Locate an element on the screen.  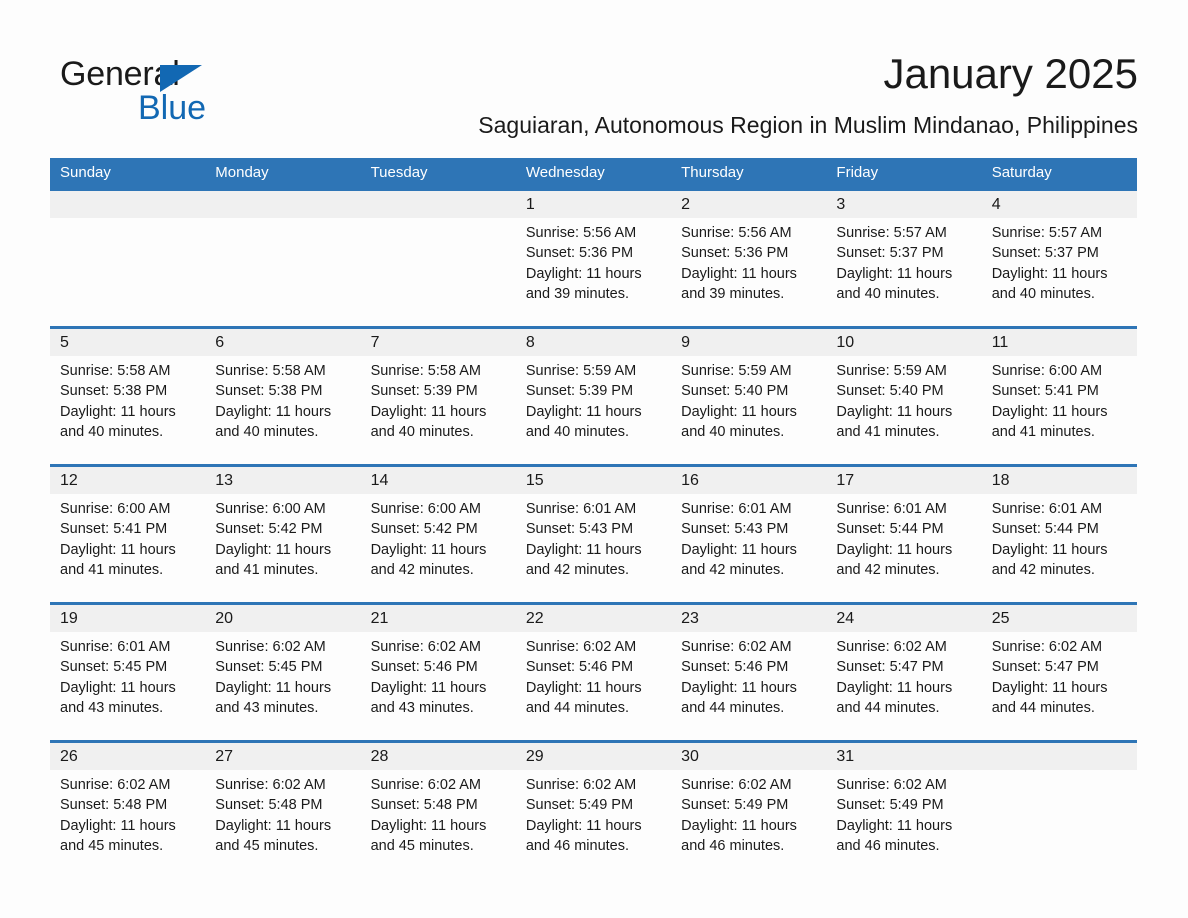
day-number: 27 is located at coordinates (282, 756).